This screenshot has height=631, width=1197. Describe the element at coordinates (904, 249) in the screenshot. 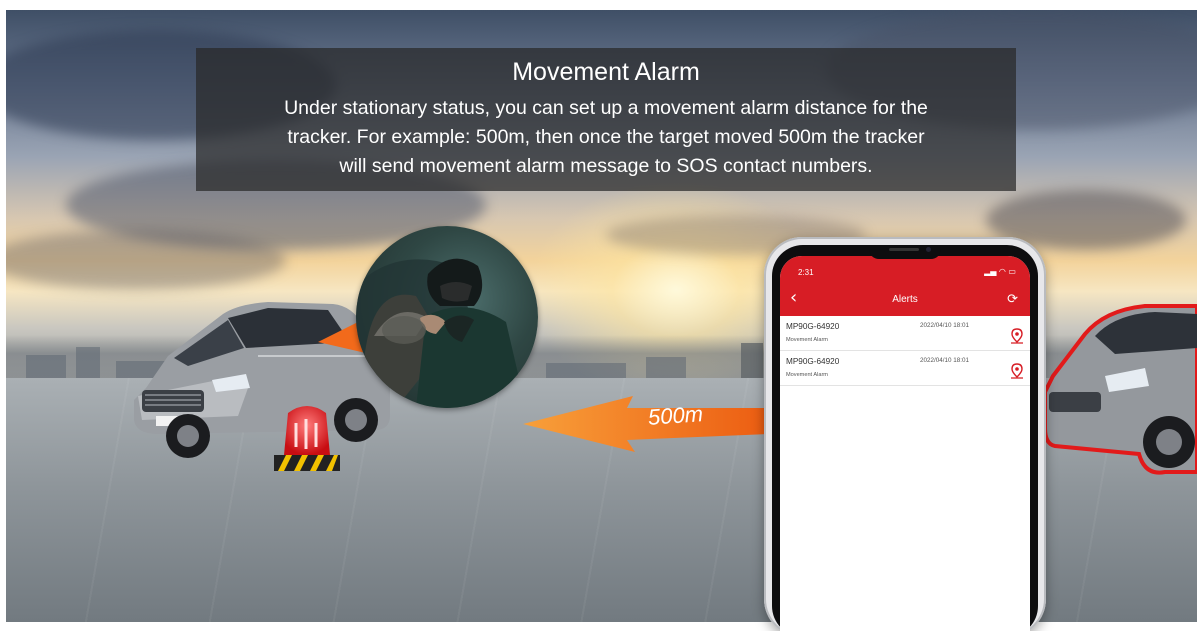

I see `phone-speaker` at that location.